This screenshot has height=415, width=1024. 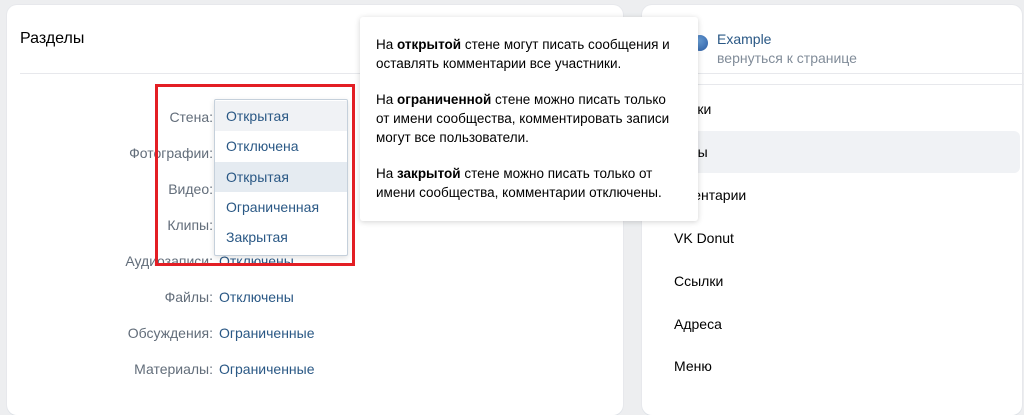 I want to click on page-title: Разделы, so click(x=52, y=38).